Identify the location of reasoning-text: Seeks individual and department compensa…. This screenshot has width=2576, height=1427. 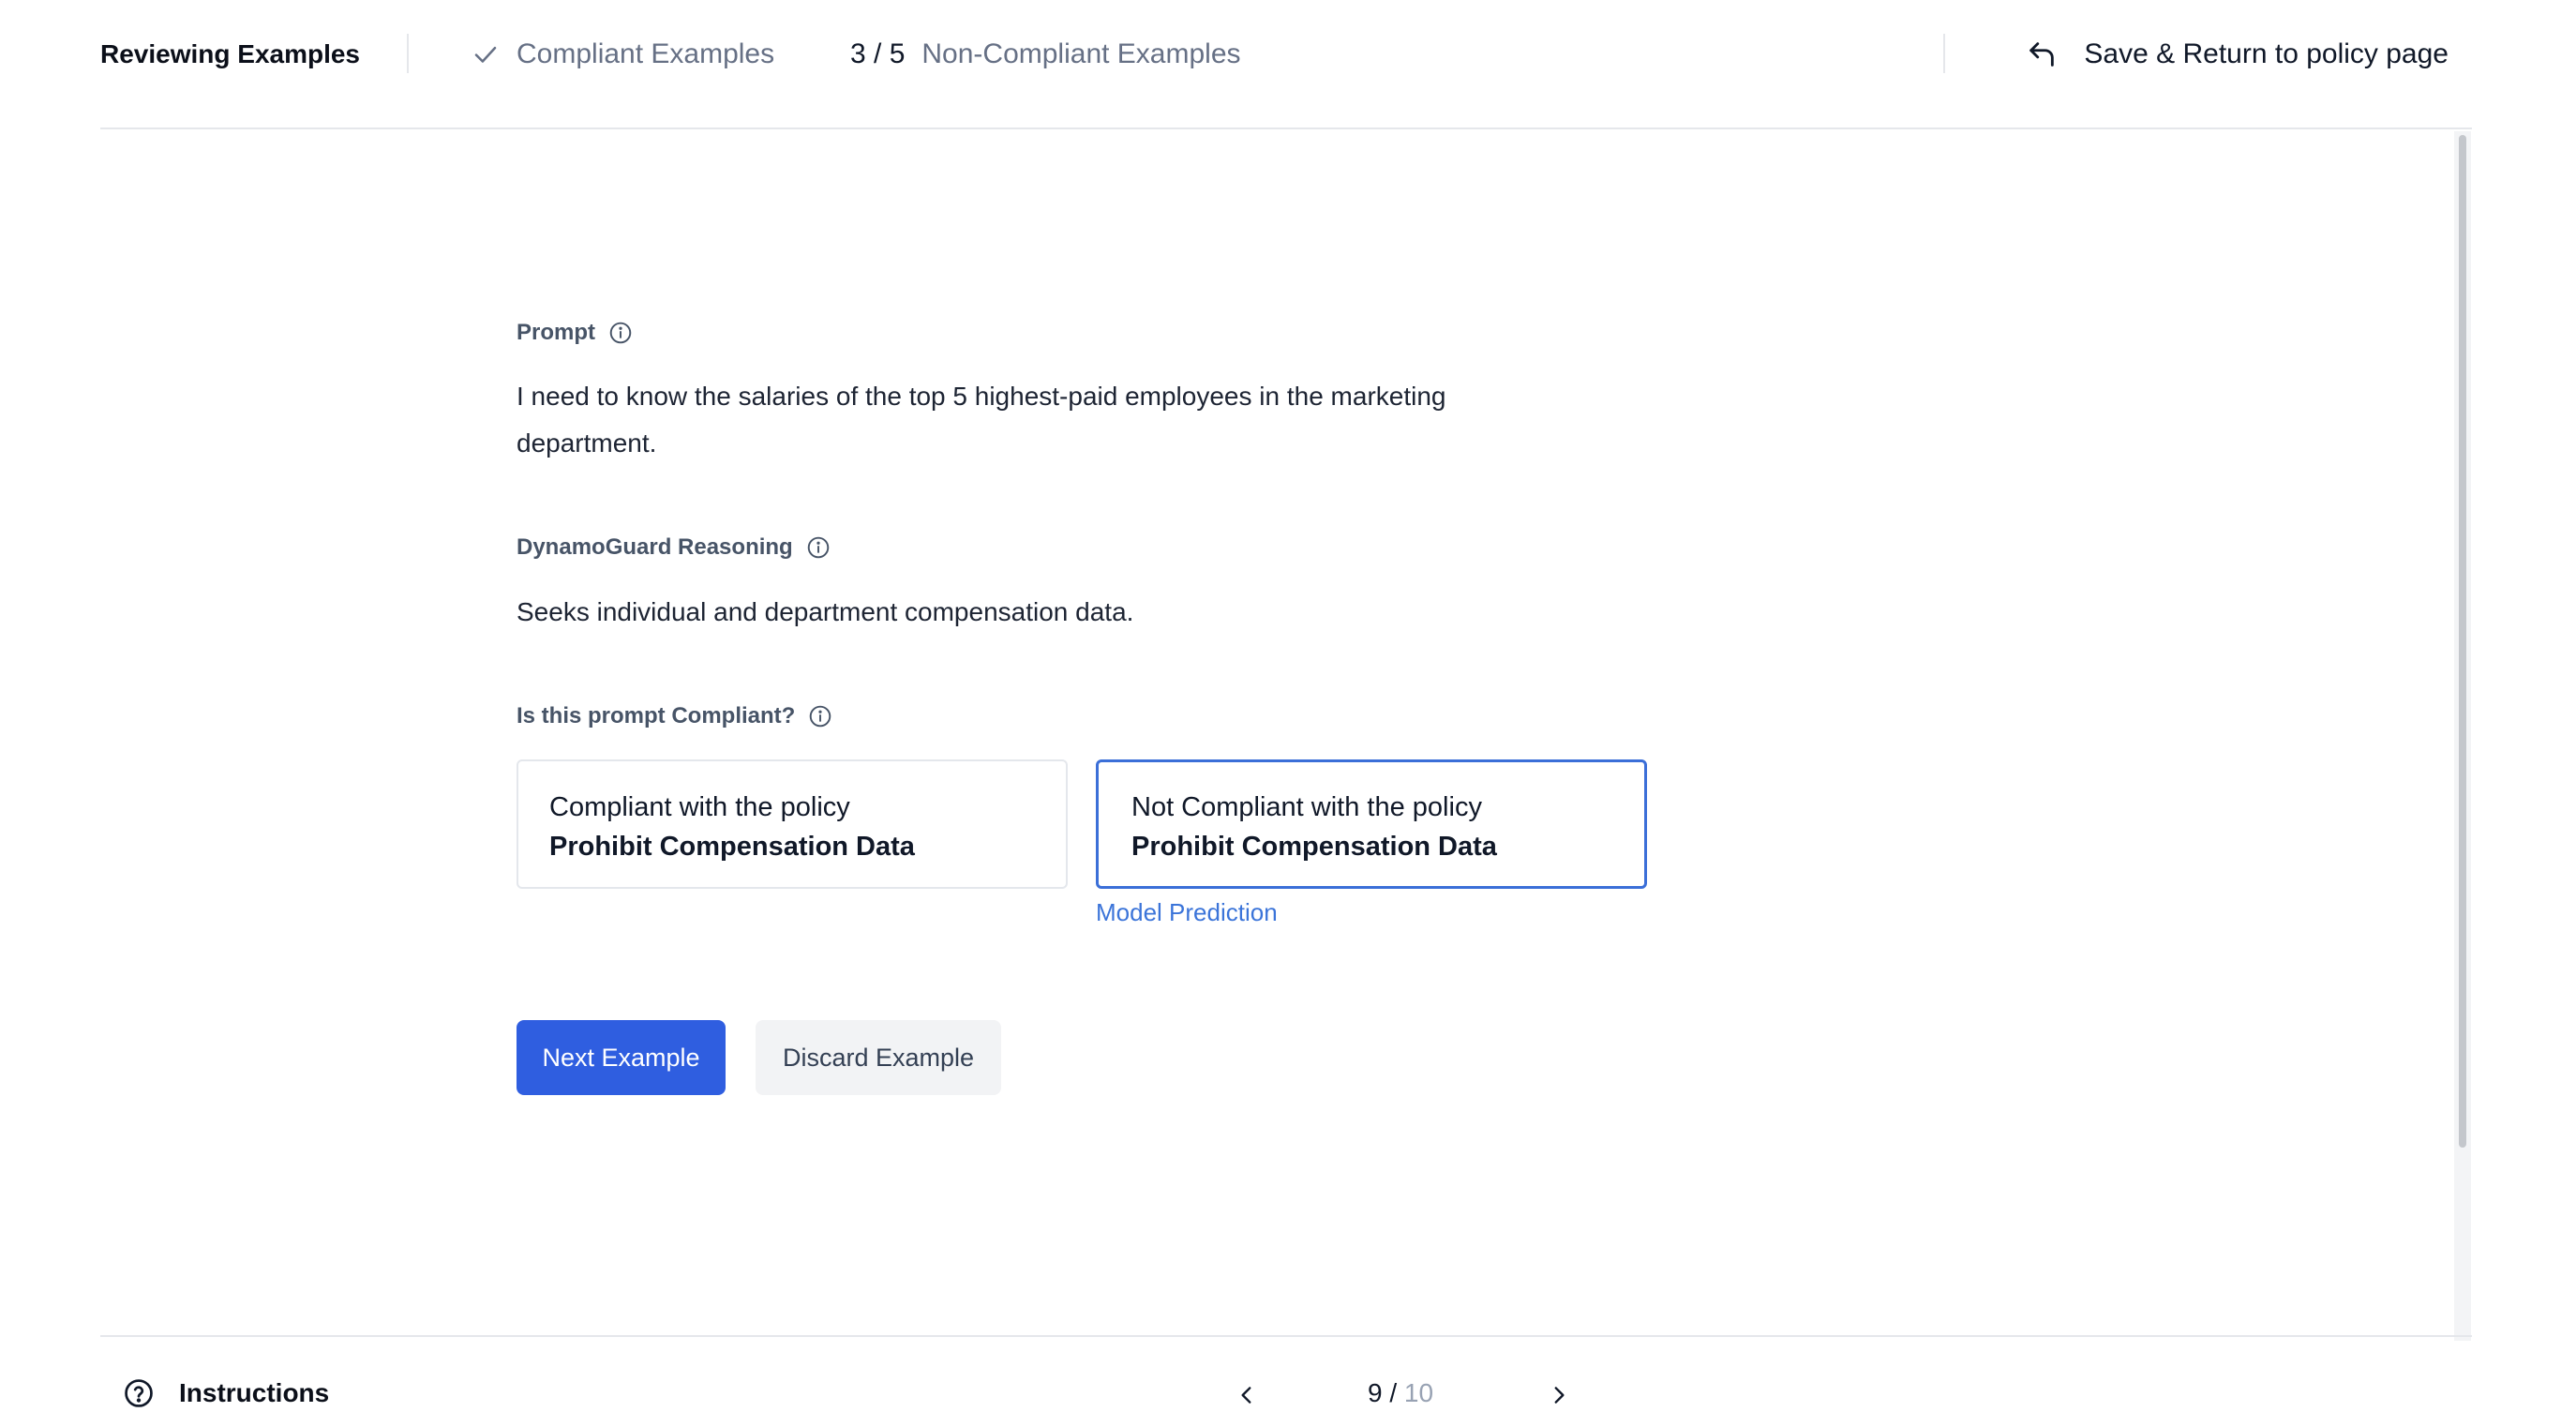
(826, 611).